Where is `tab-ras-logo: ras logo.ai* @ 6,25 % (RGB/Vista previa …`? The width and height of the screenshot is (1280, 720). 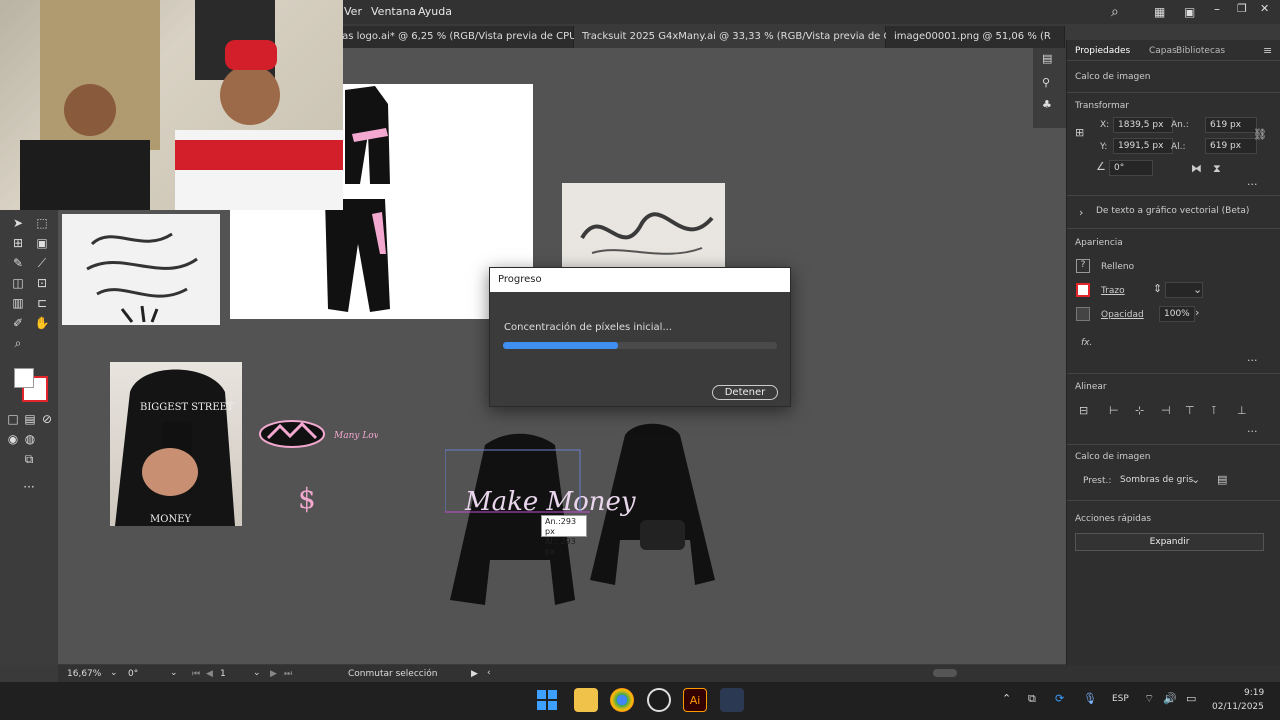 tab-ras-logo: ras logo.ai* @ 6,25 % (RGB/Vista previa … is located at coordinates (462, 37).